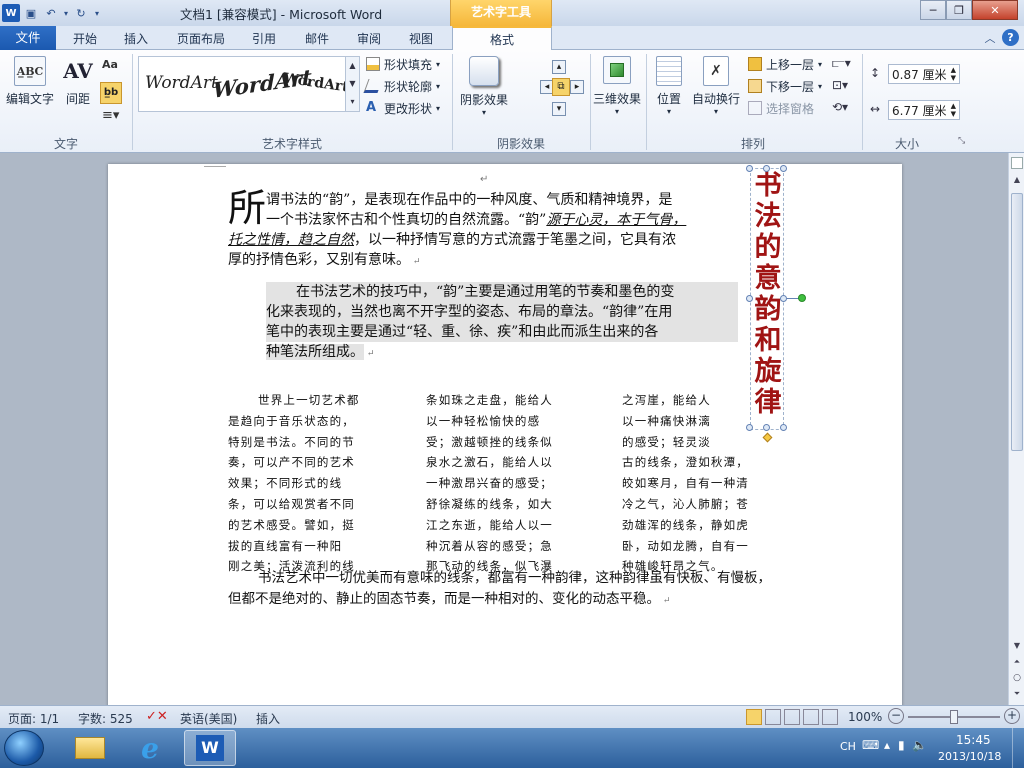 The height and width of the screenshot is (768, 1024). Describe the element at coordinates (488, 240) in the screenshot. I see `paragraph-1-line-3: 托之性情，趋之自然，以一种抒情写意的方式流露于笔墨之间，它具有浓` at that location.